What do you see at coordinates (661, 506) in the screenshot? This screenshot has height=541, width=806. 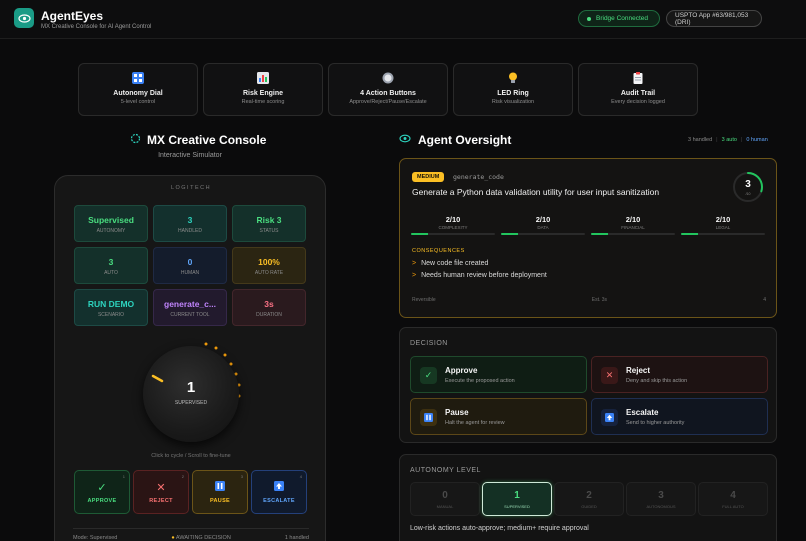 I see `level-label: Autonomous` at bounding box center [661, 506].